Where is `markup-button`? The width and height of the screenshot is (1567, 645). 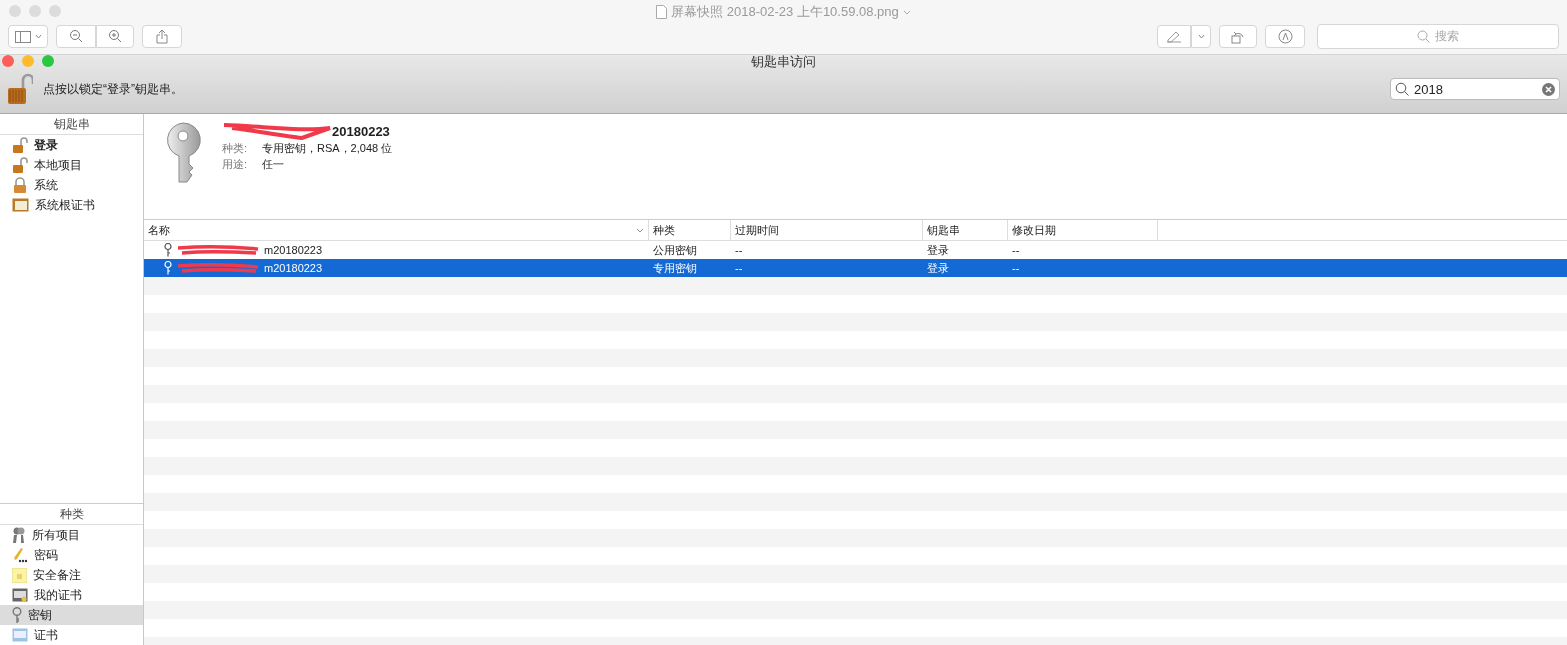
markup-button is located at coordinates (1285, 36).